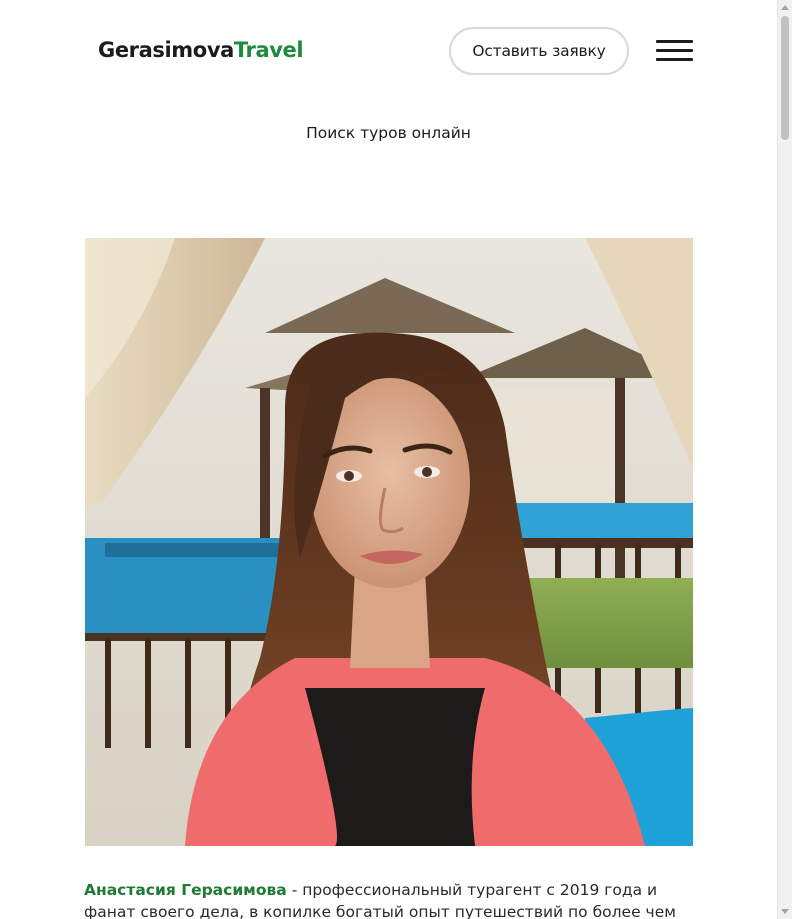 The height and width of the screenshot is (919, 792). I want to click on agent-name: Анастасия Герасимова, so click(185, 890).